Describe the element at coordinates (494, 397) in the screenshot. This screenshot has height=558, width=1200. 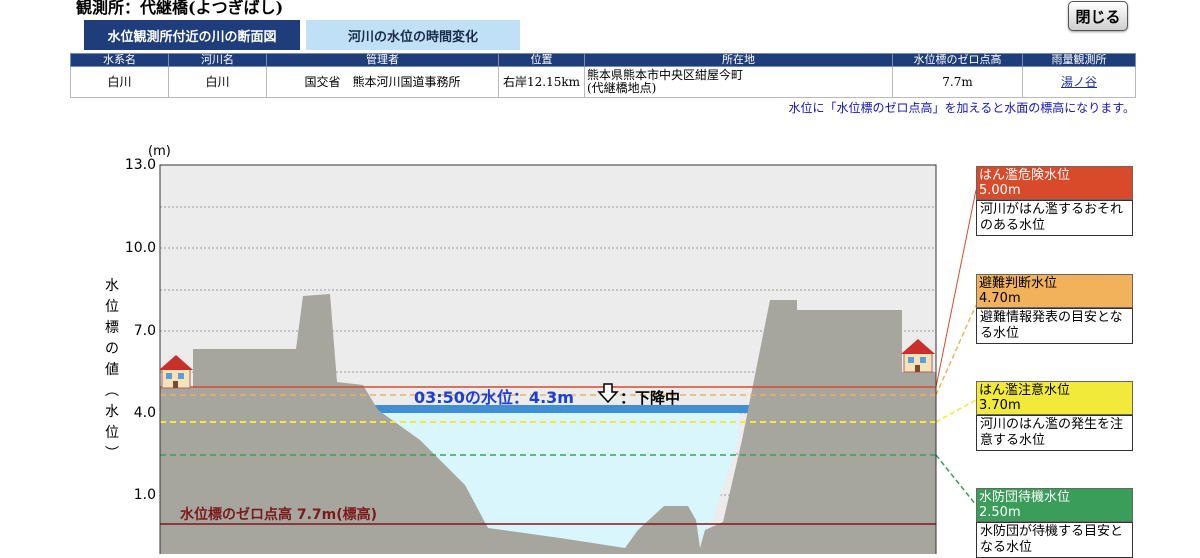
I see `current-water-level-text: 03:50の水位：4.3m` at that location.